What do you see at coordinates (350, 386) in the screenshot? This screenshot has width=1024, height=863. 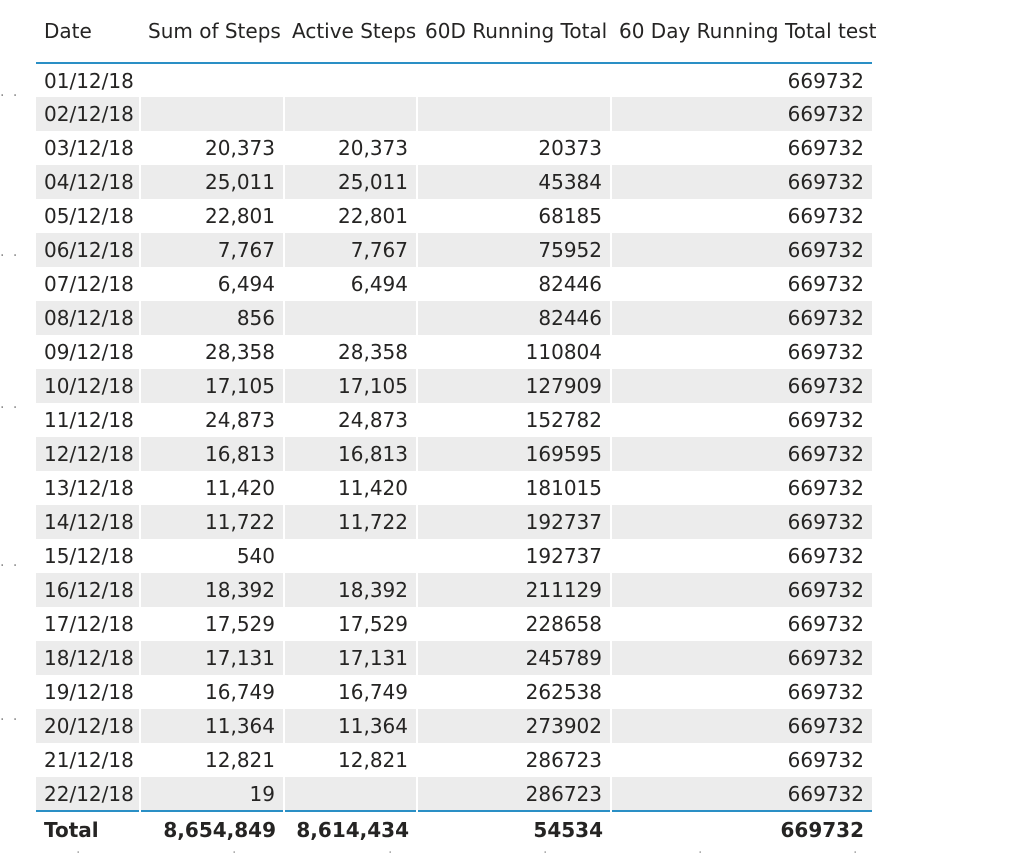 I see `cell-active-steps: 17,105` at bounding box center [350, 386].